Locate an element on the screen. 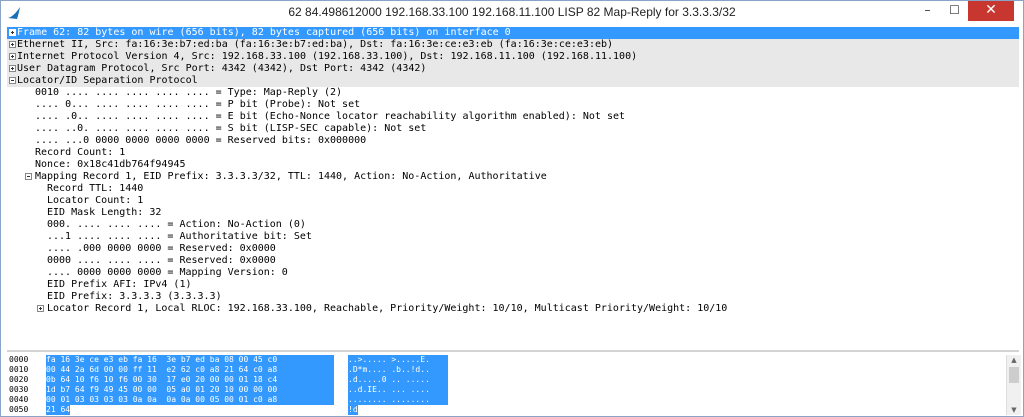 This screenshot has height=417, width=1024. hex-offset: 0050 is located at coordinates (19, 409).